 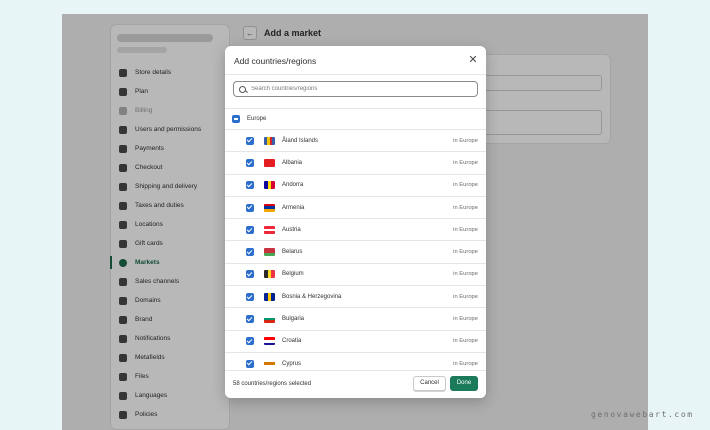 I want to click on country-row: Austria in Europe, so click(x=355, y=230).